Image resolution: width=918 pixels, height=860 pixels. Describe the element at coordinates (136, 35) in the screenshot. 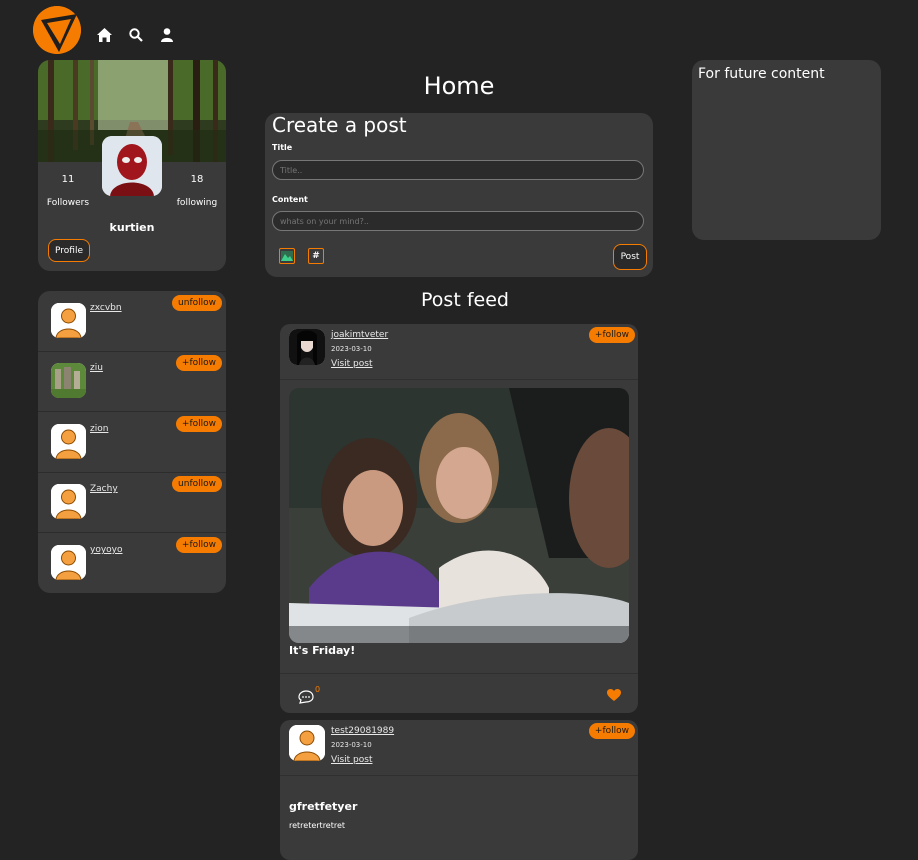

I see `search-icon` at that location.